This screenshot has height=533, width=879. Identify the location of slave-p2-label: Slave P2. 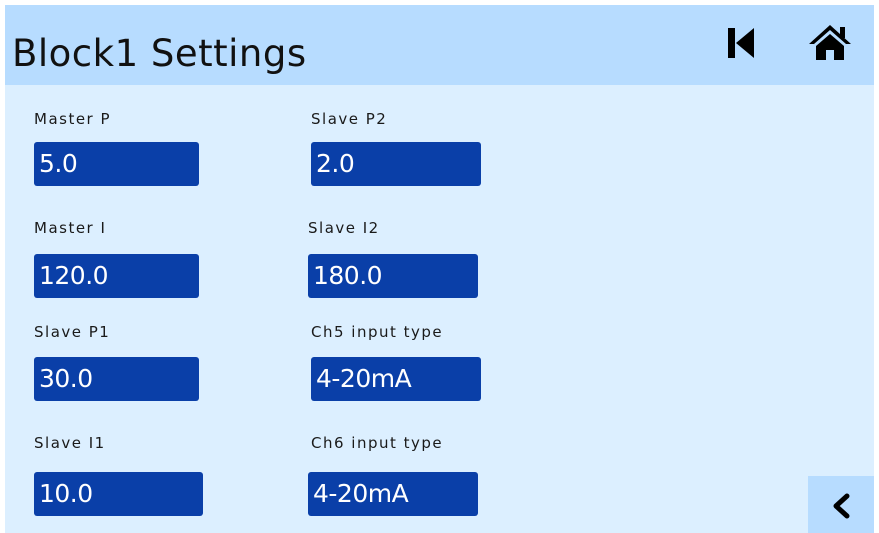
(349, 119).